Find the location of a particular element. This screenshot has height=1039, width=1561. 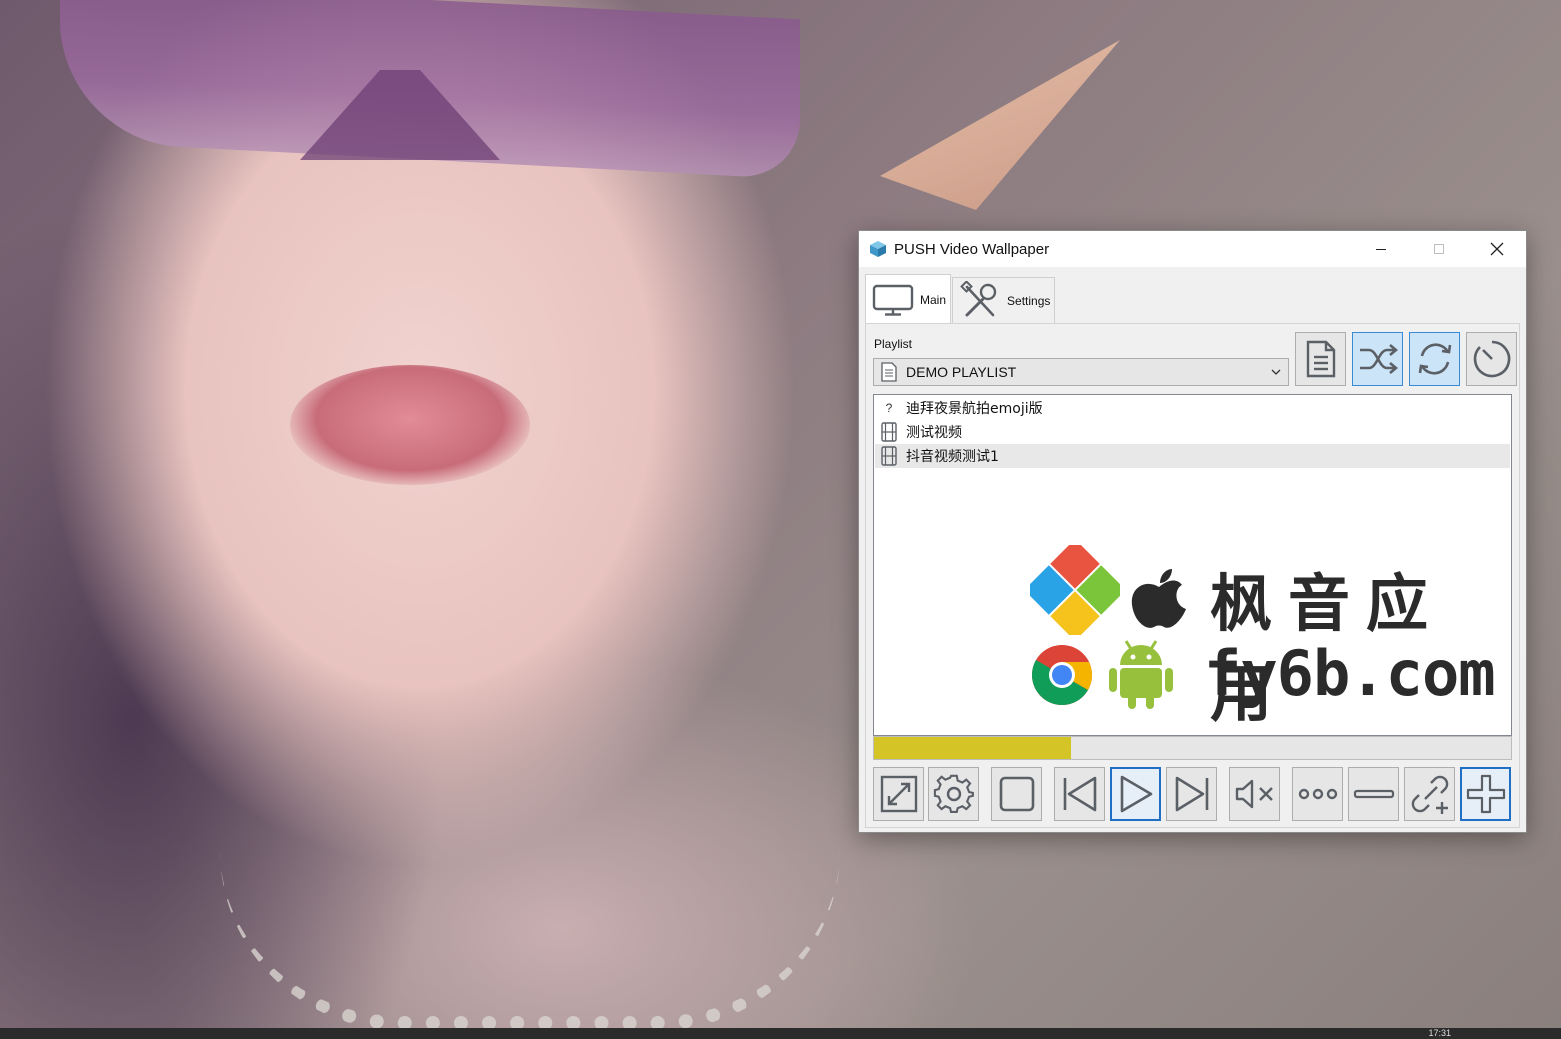

tab-main: Main is located at coordinates (908, 299).